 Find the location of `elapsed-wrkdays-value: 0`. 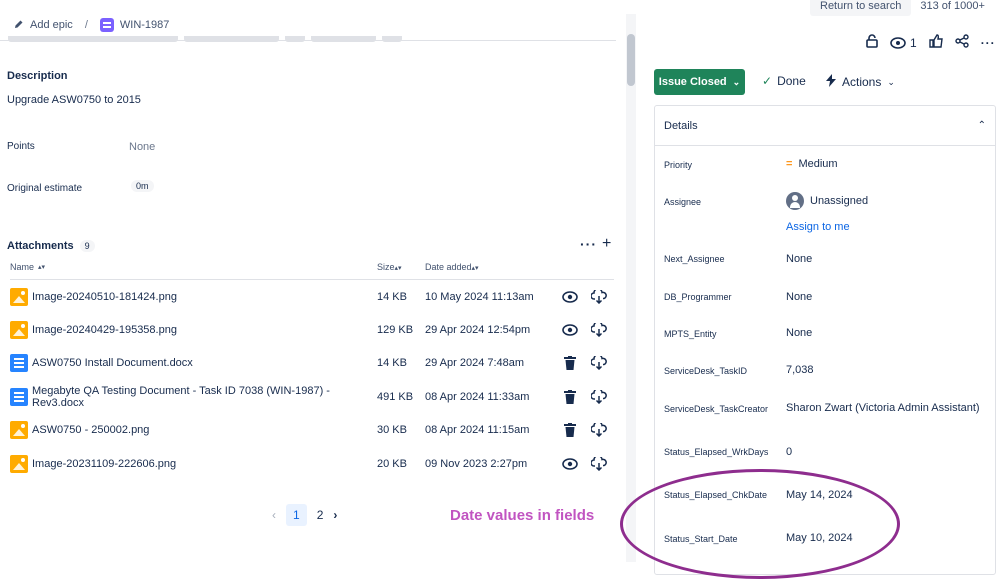

elapsed-wrkdays-value: 0 is located at coordinates (789, 452).